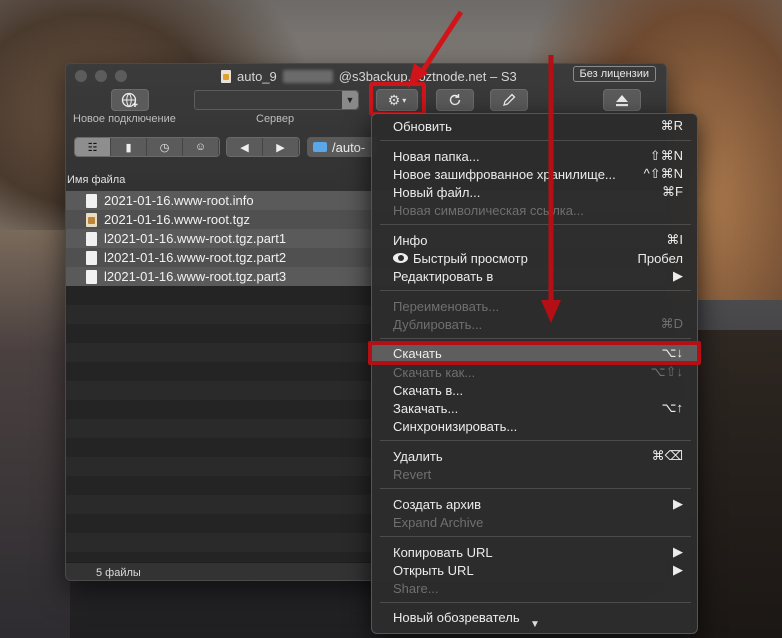 This screenshot has width=782, height=638. Describe the element at coordinates (281, 147) in the screenshot. I see `forward-arrow-icon: ▶` at that location.